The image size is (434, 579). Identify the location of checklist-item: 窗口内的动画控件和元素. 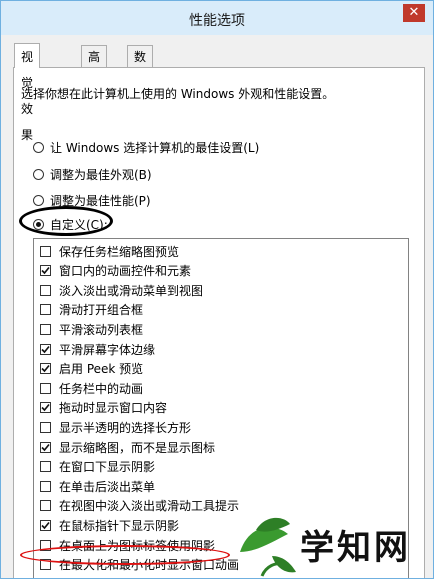
(112, 271).